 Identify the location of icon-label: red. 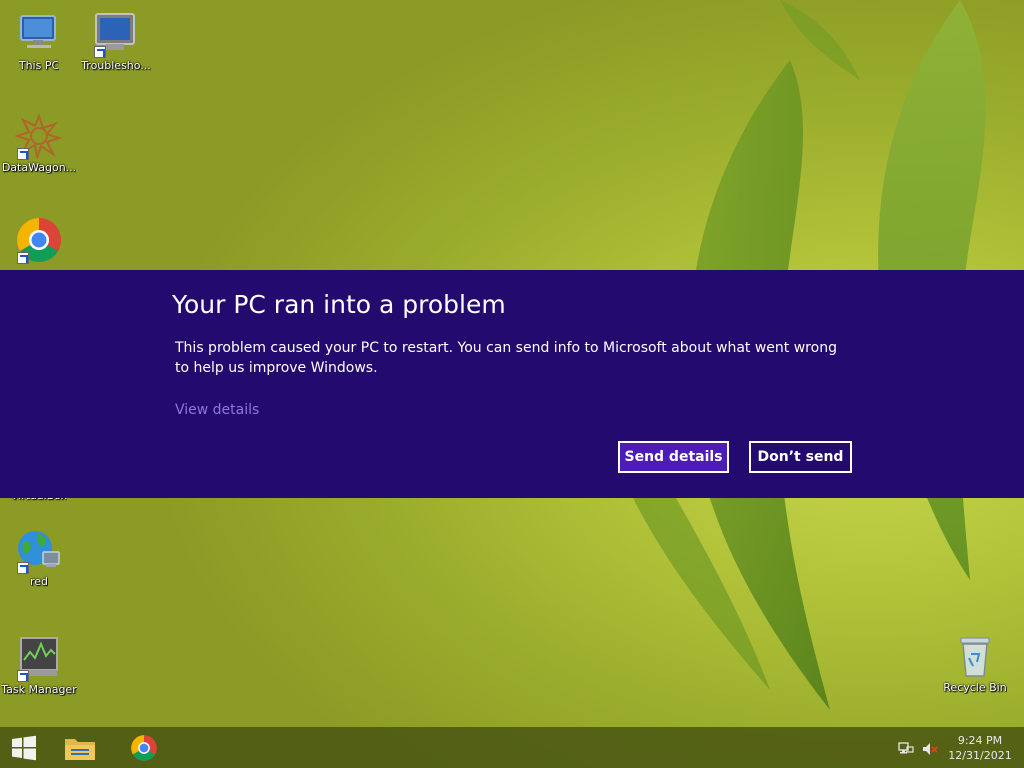
(39, 581).